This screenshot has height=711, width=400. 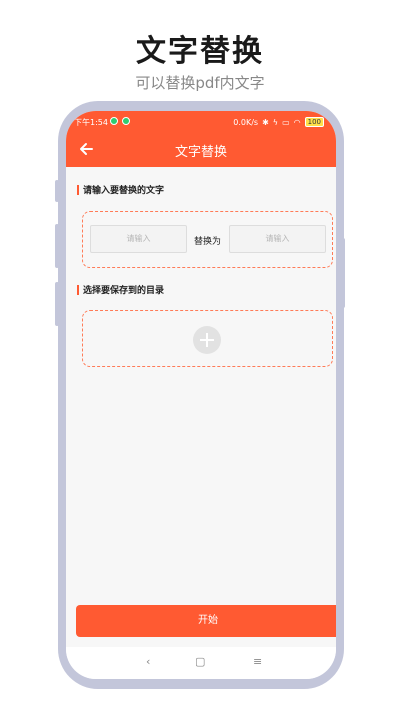 I want to click on hero-title: 文字替换, so click(x=200, y=51).